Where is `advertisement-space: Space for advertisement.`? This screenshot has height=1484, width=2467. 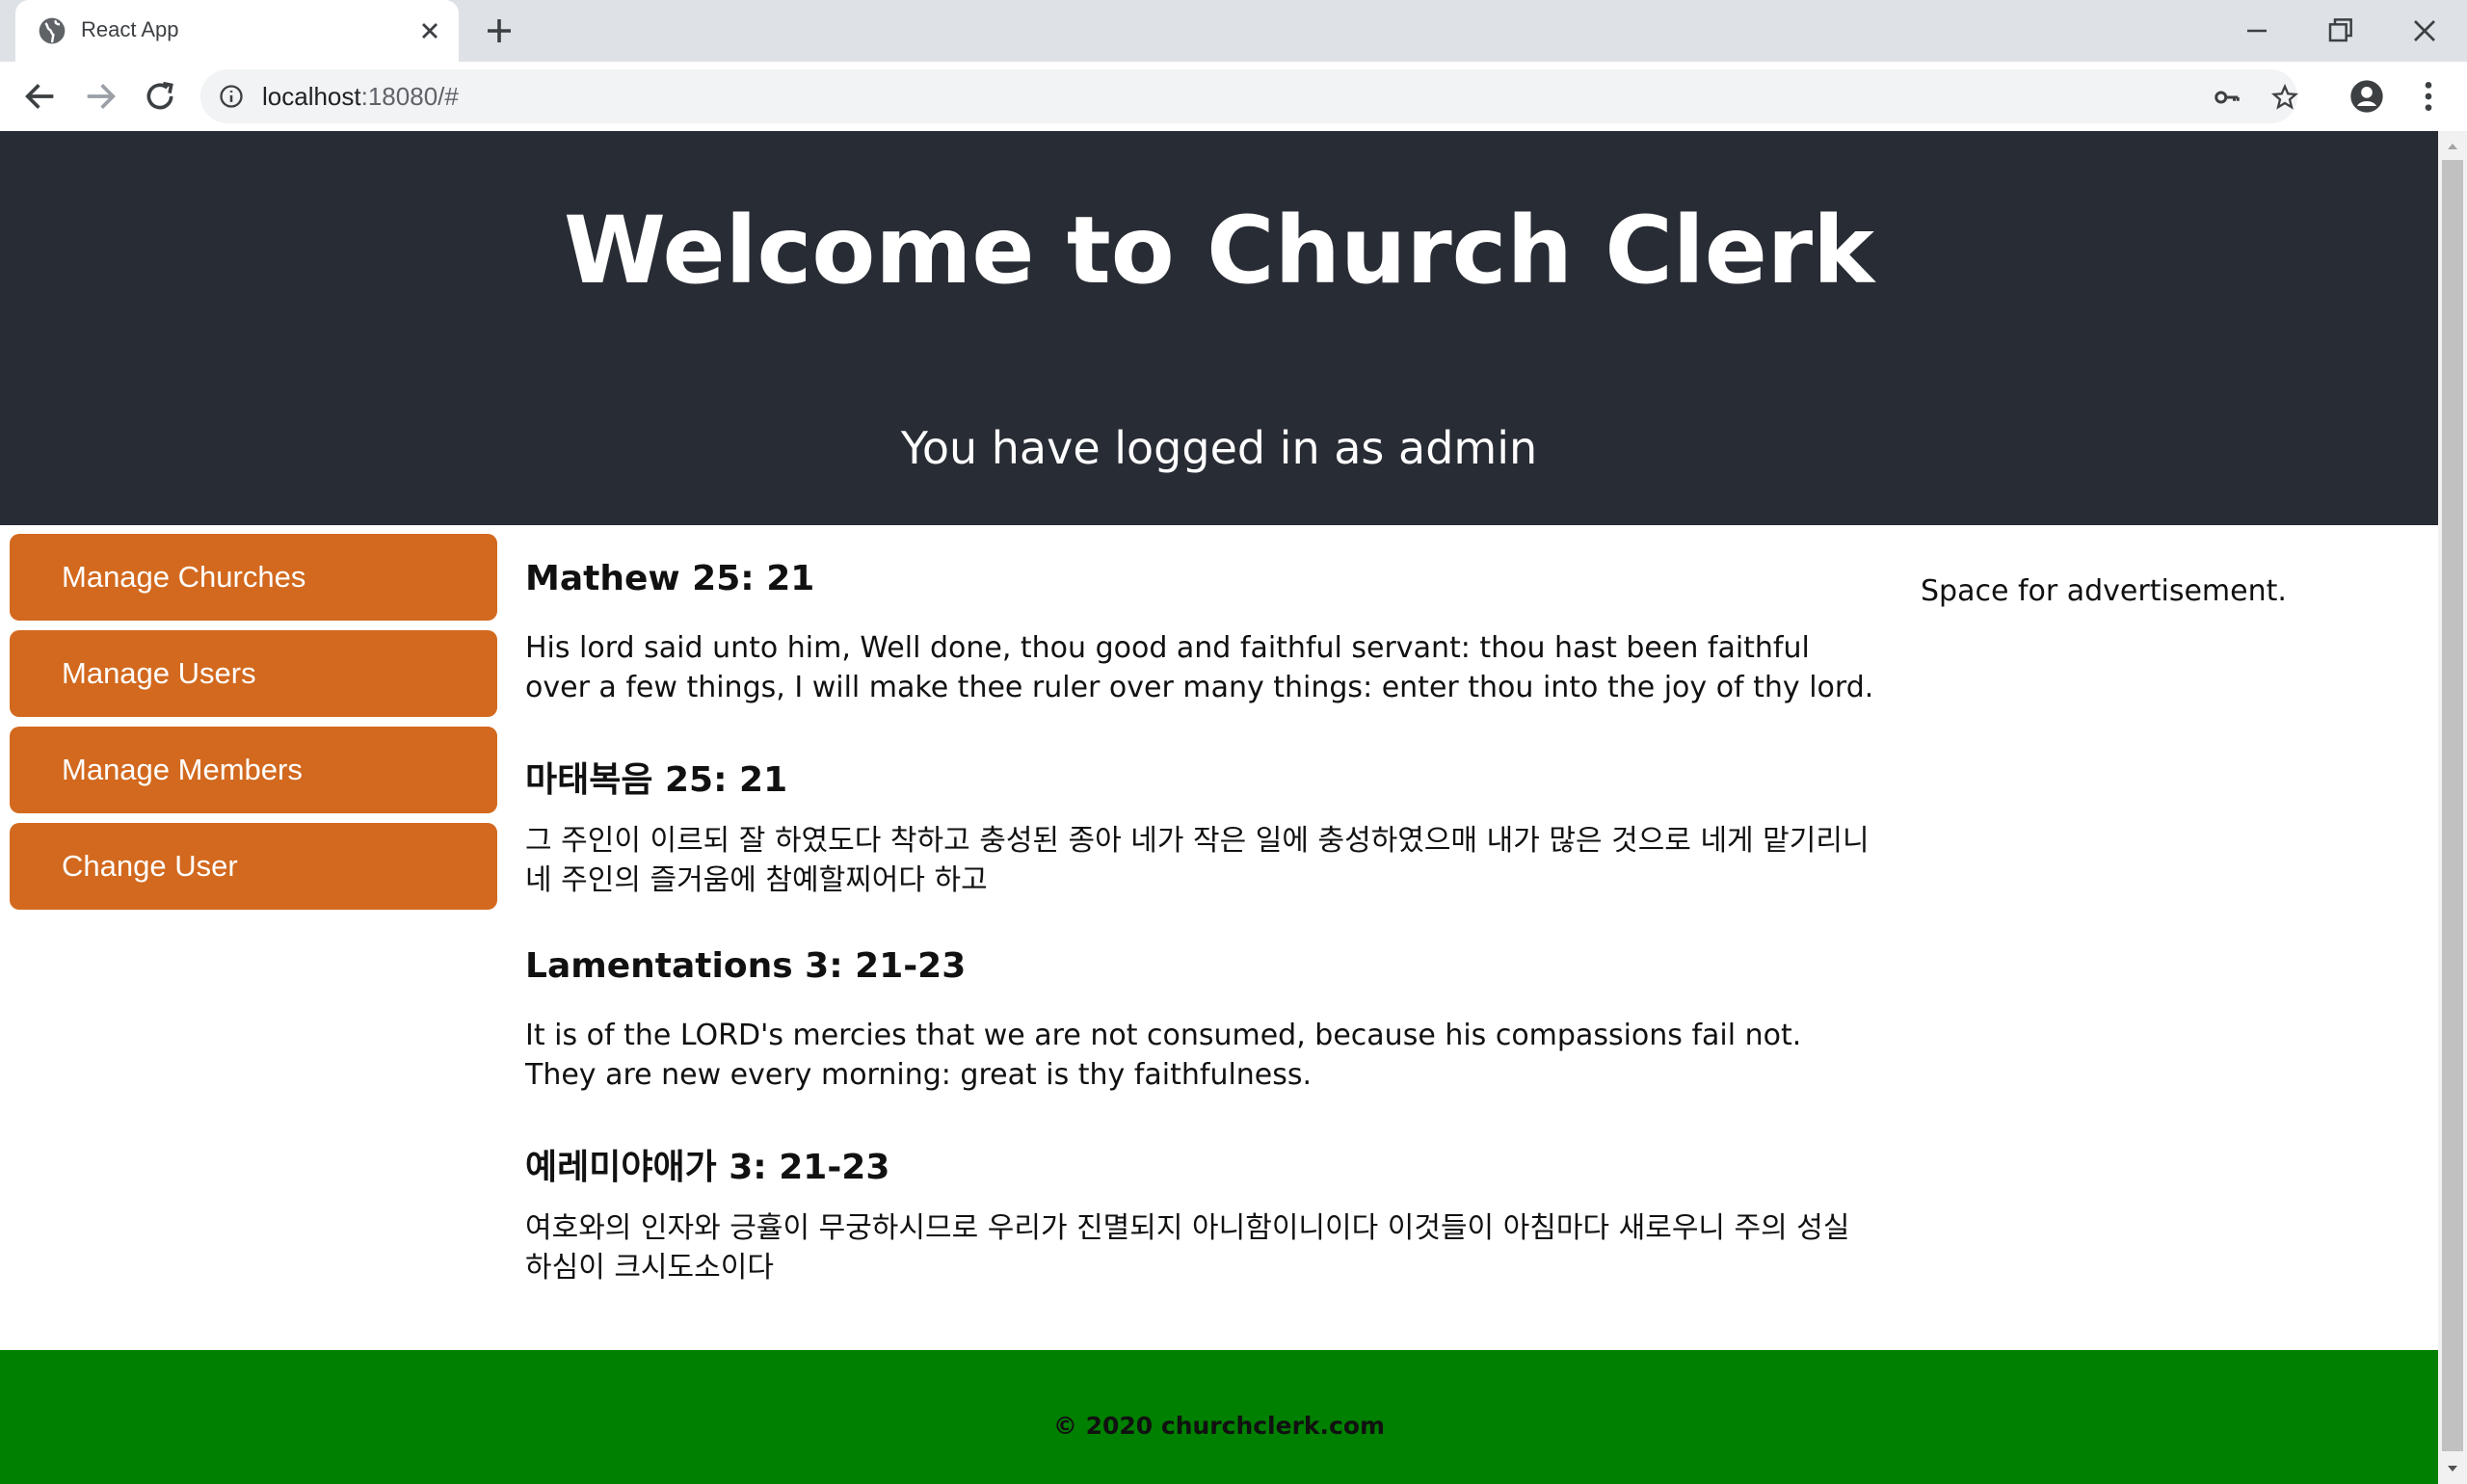
advertisement-space: Space for advertisement. is located at coordinates (2104, 591).